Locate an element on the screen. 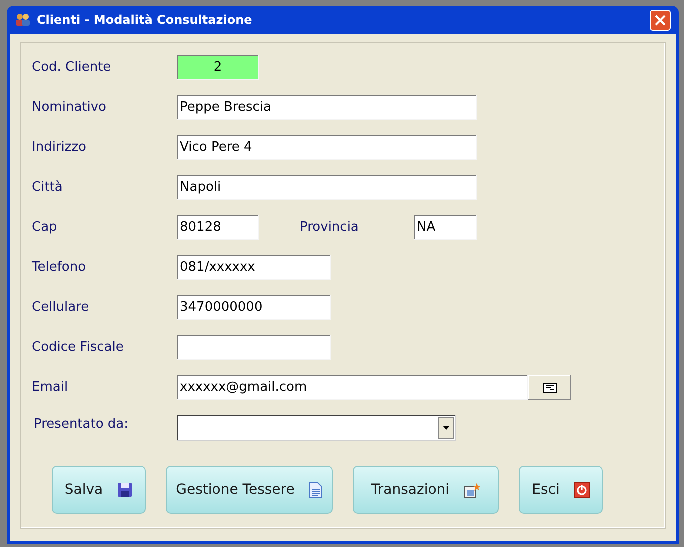 Image resolution: width=684 pixels, height=547 pixels. people-icon is located at coordinates (23, 20).